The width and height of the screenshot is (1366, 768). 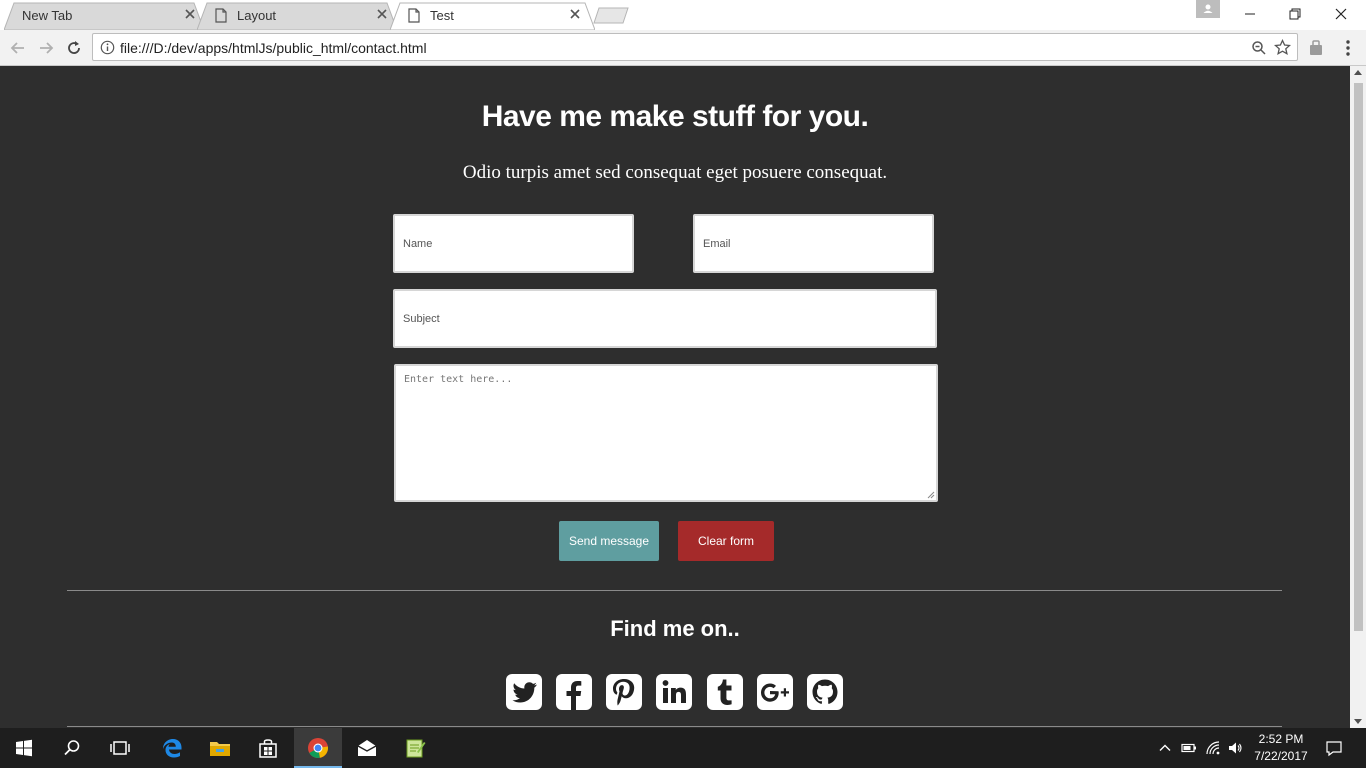 I want to click on github-link, so click(x=825, y=692).